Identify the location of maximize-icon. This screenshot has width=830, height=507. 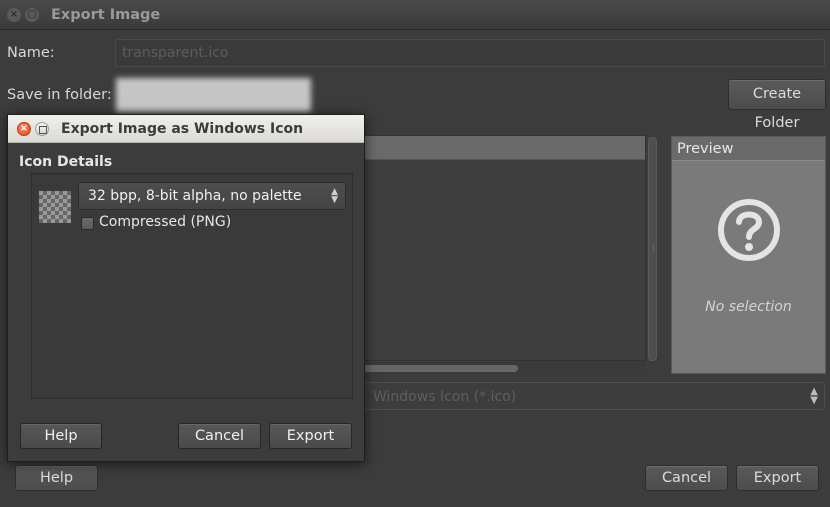
(42, 129).